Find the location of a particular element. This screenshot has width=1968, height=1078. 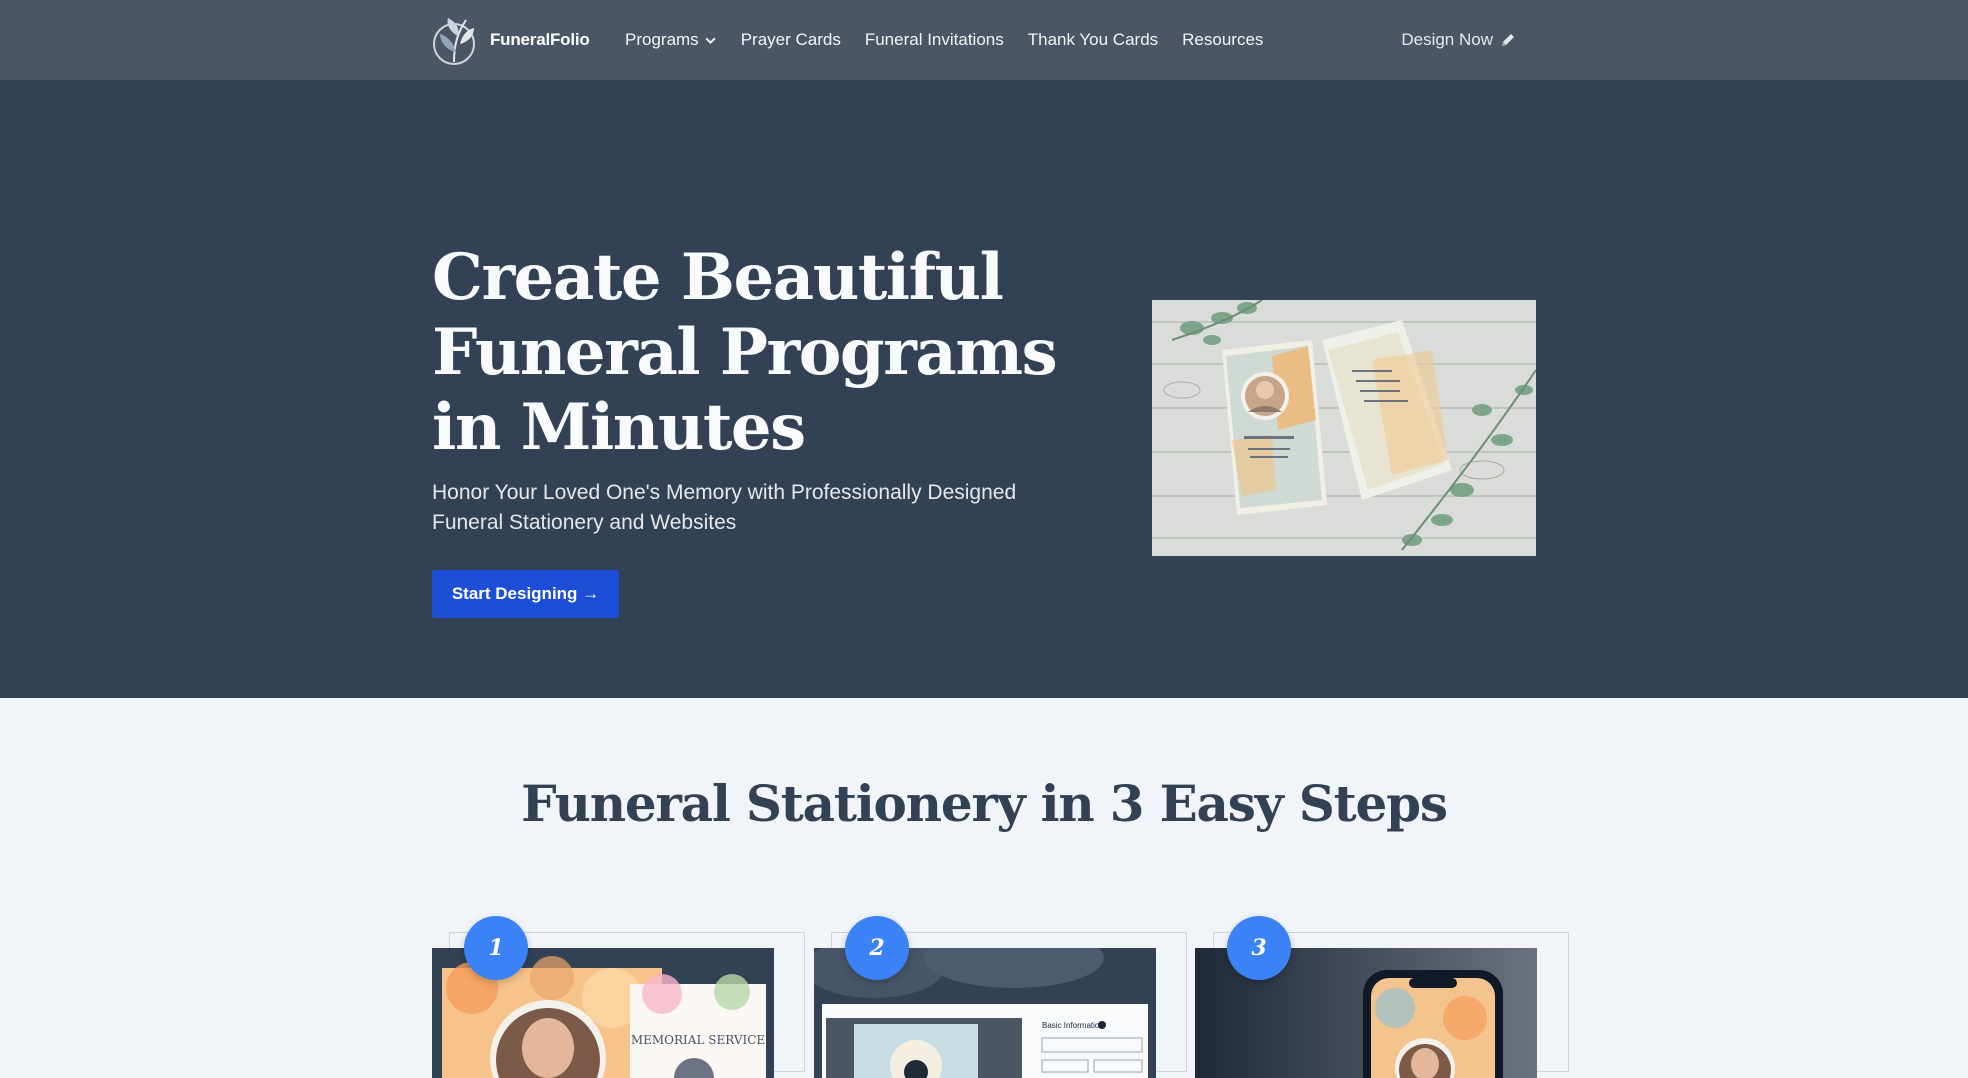

start-designing-button: Start Designing → is located at coordinates (525, 594).